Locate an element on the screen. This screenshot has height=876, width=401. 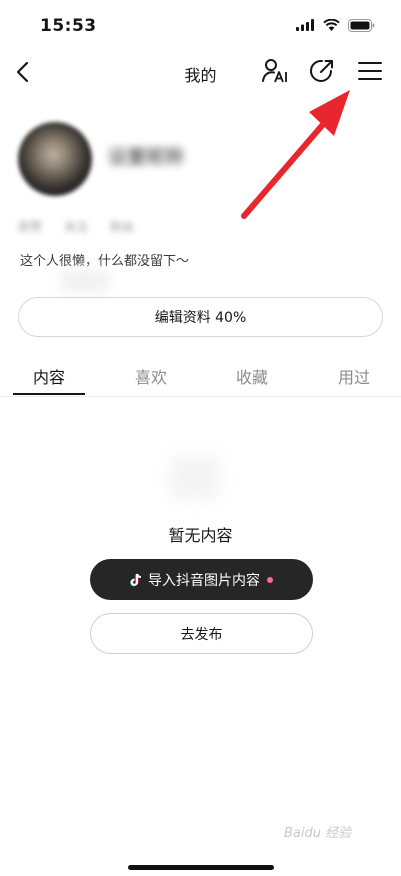
wifi-icon is located at coordinates (331, 25).